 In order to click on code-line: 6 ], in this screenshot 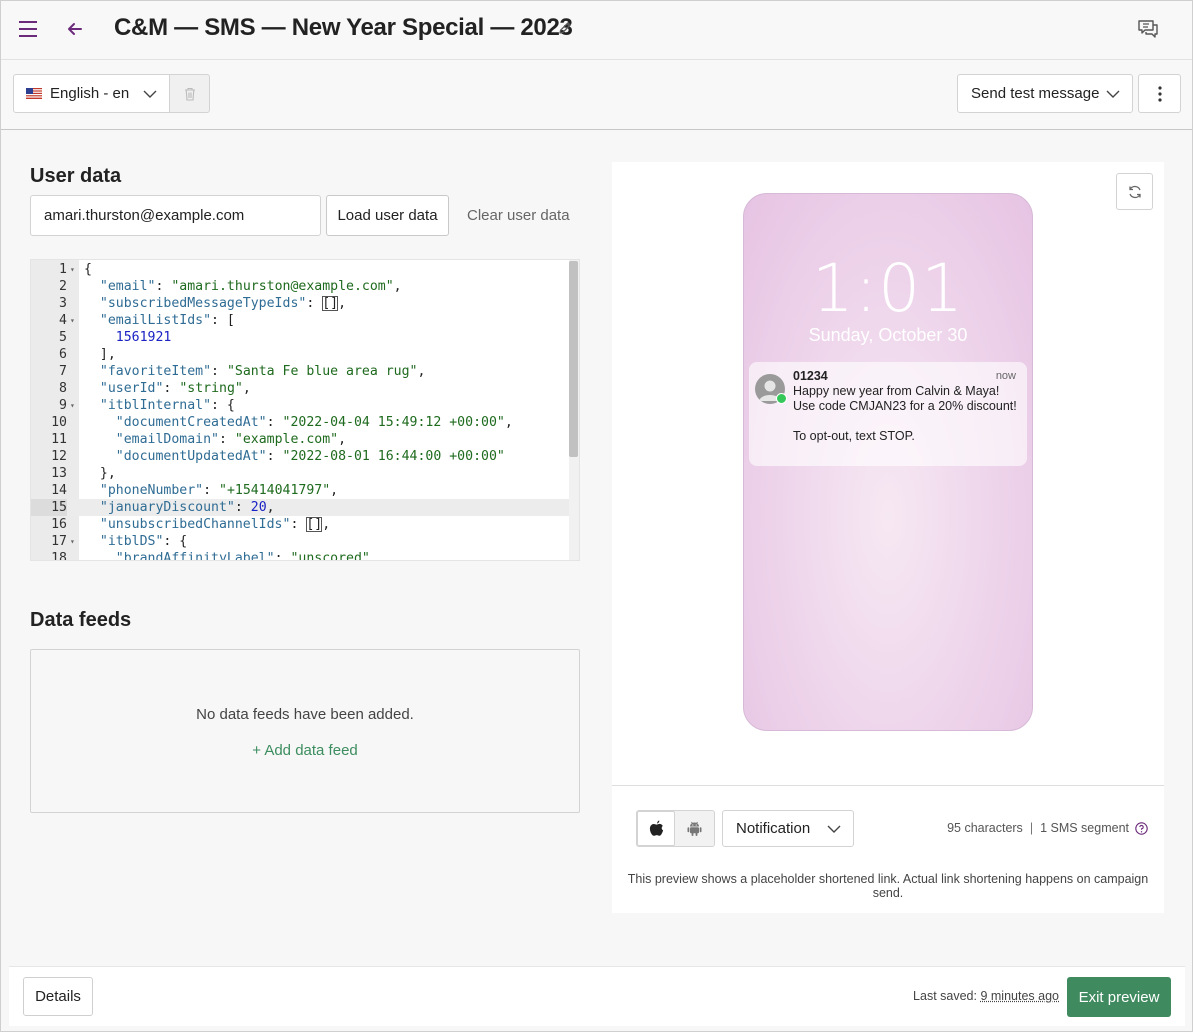, I will do `click(301, 354)`.